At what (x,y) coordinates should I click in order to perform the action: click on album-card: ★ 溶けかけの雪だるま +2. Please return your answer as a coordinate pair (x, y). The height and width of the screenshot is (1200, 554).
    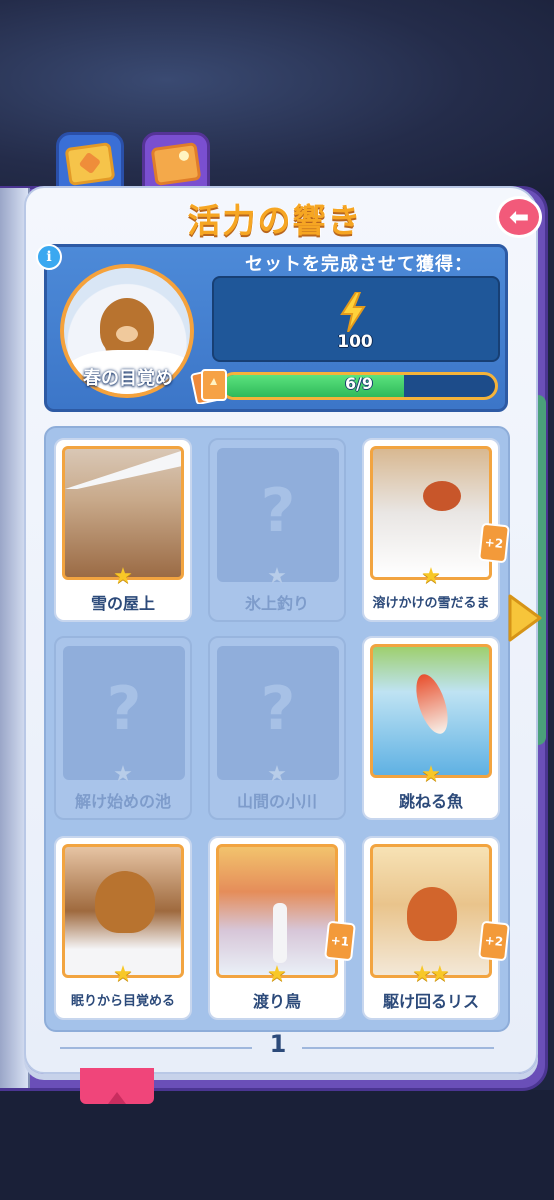
    Looking at the image, I should click on (436, 530).